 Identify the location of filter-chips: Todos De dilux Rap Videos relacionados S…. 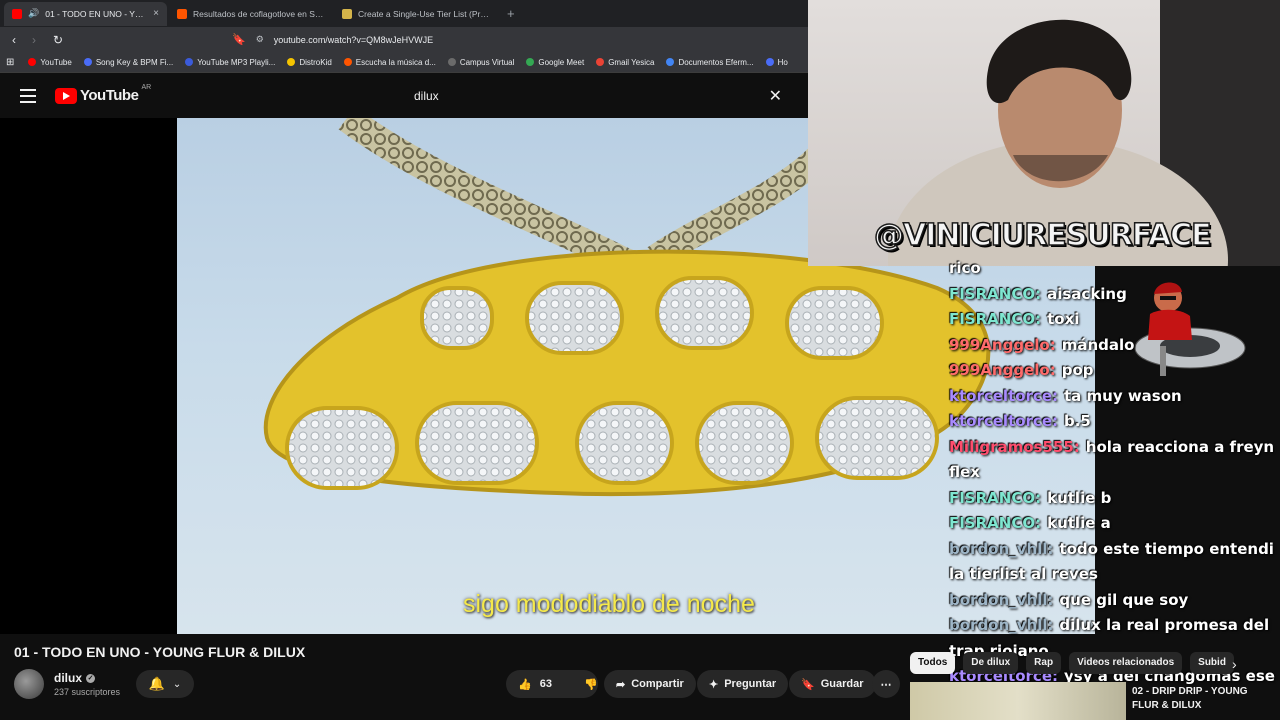
(1080, 663).